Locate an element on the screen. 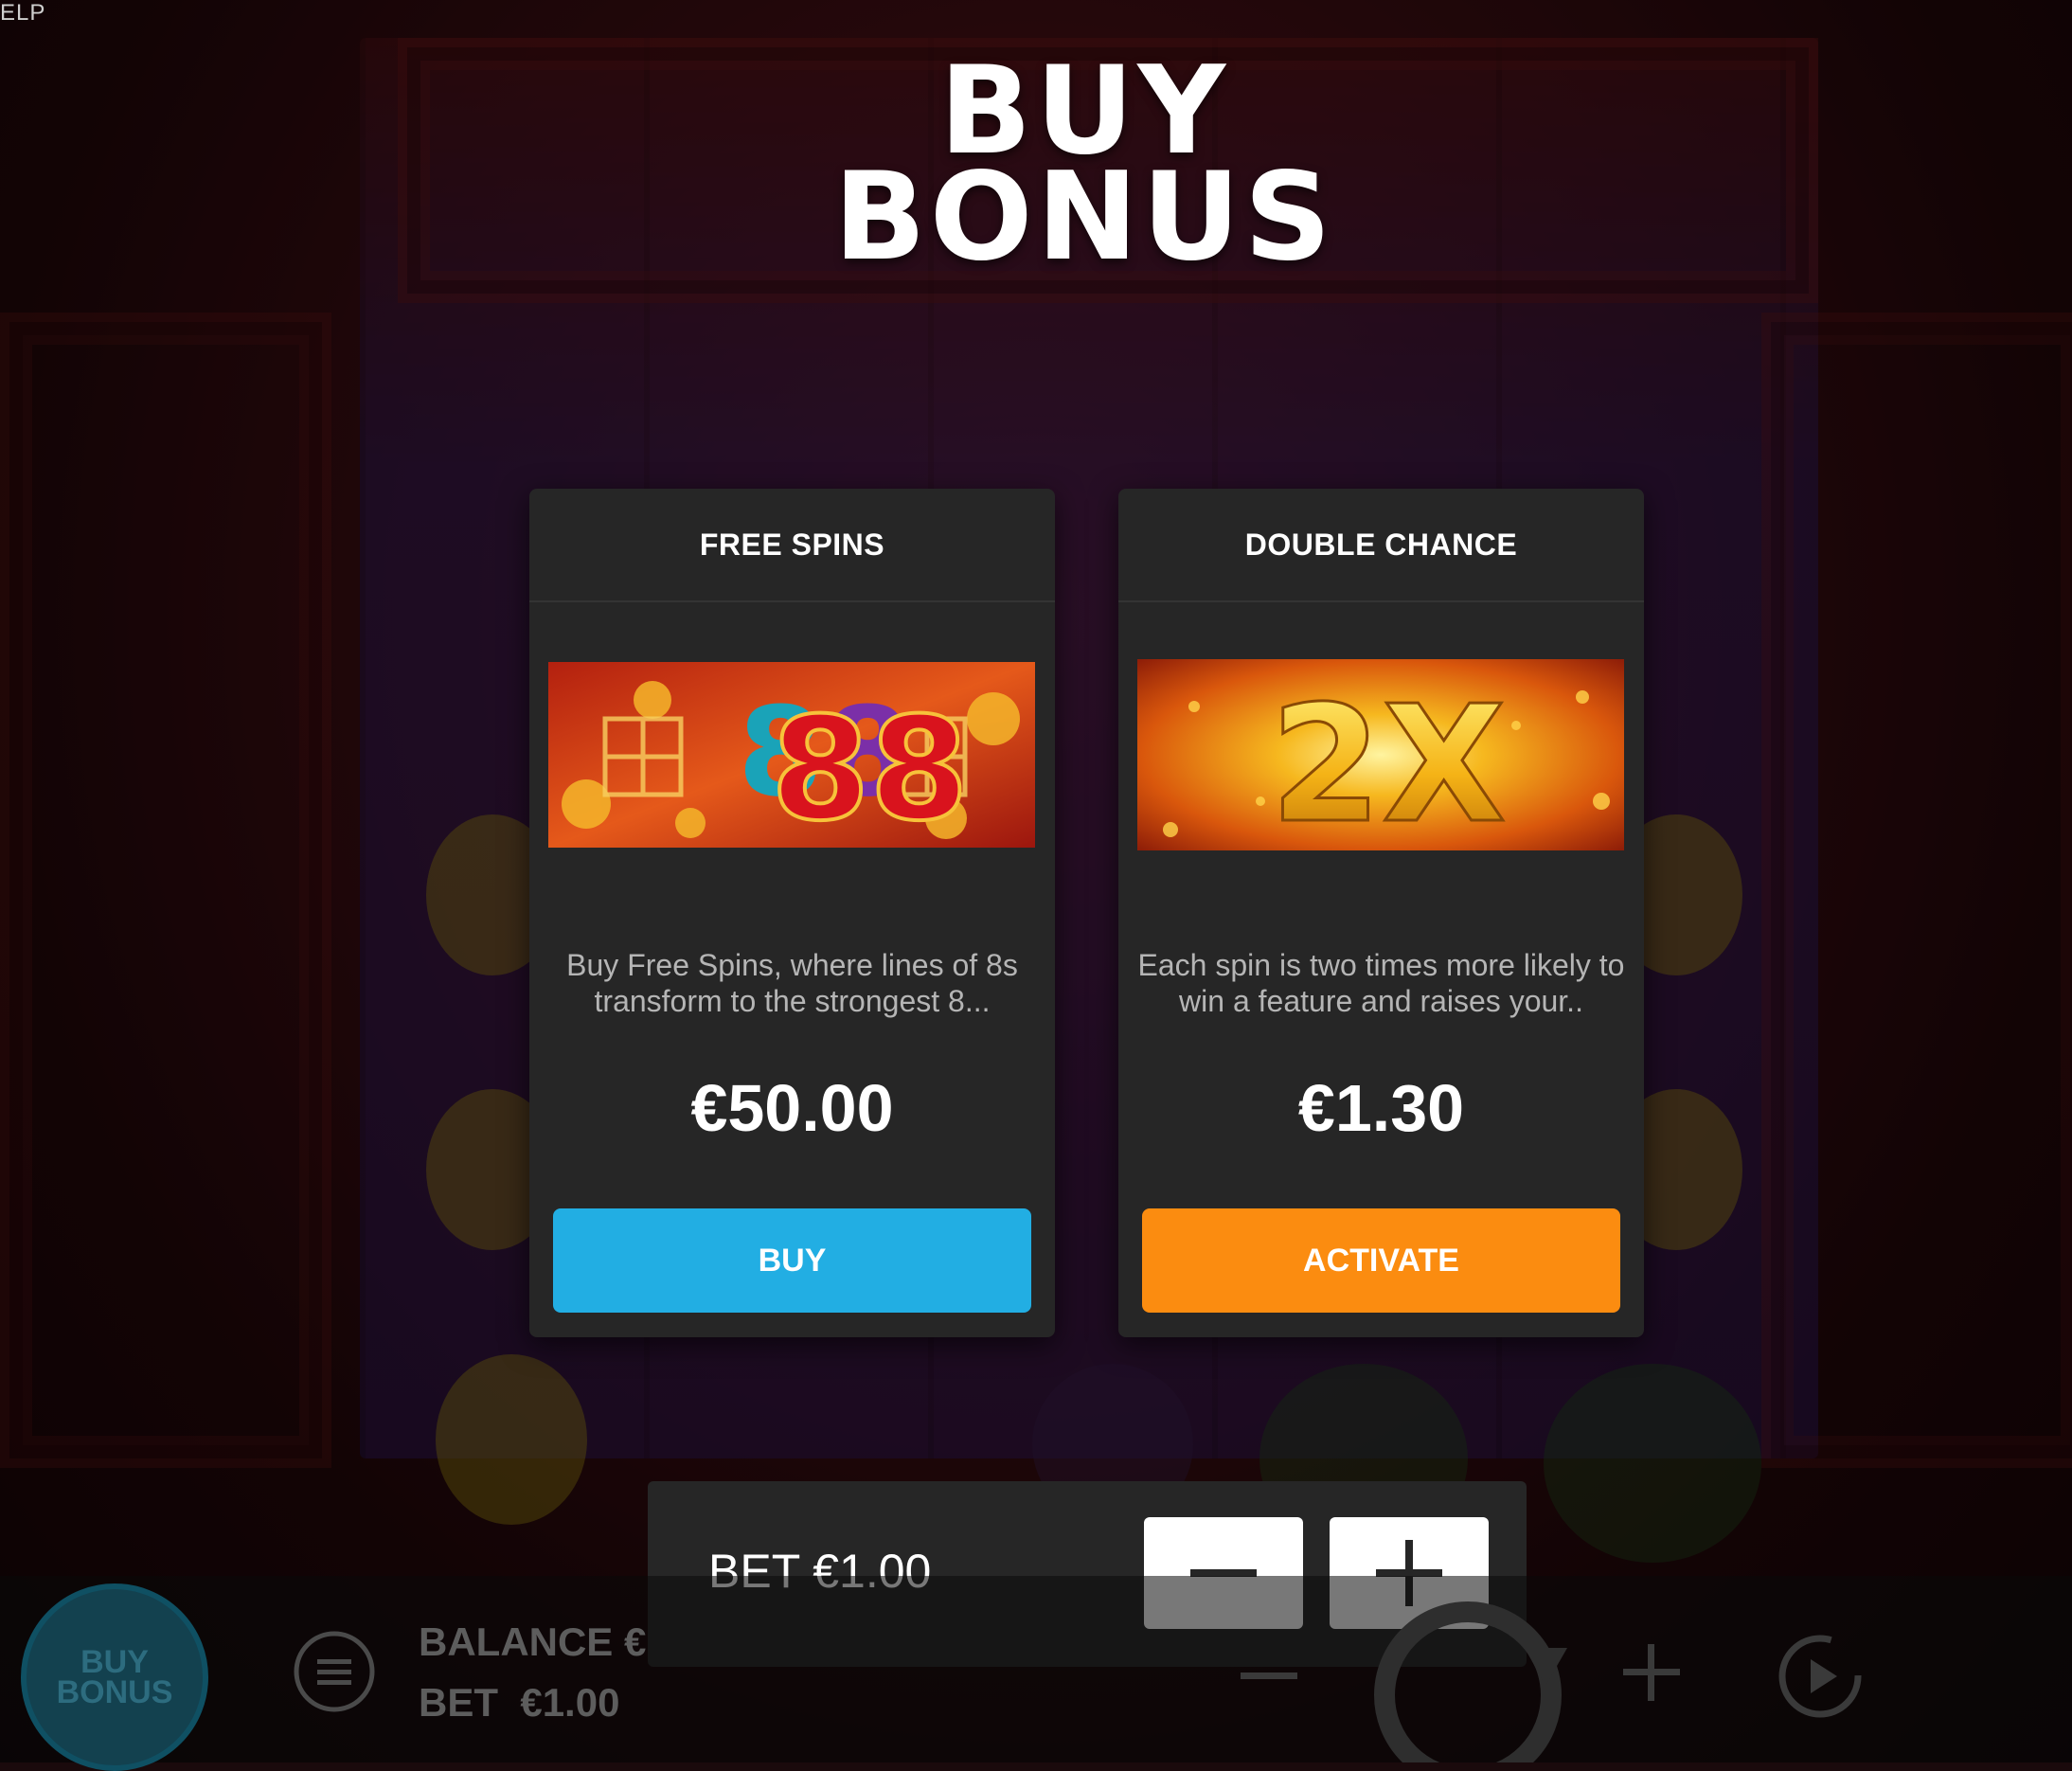 Image resolution: width=2072 pixels, height=1771 pixels. buy-bonus-line-1: BUY is located at coordinates (114, 1662).